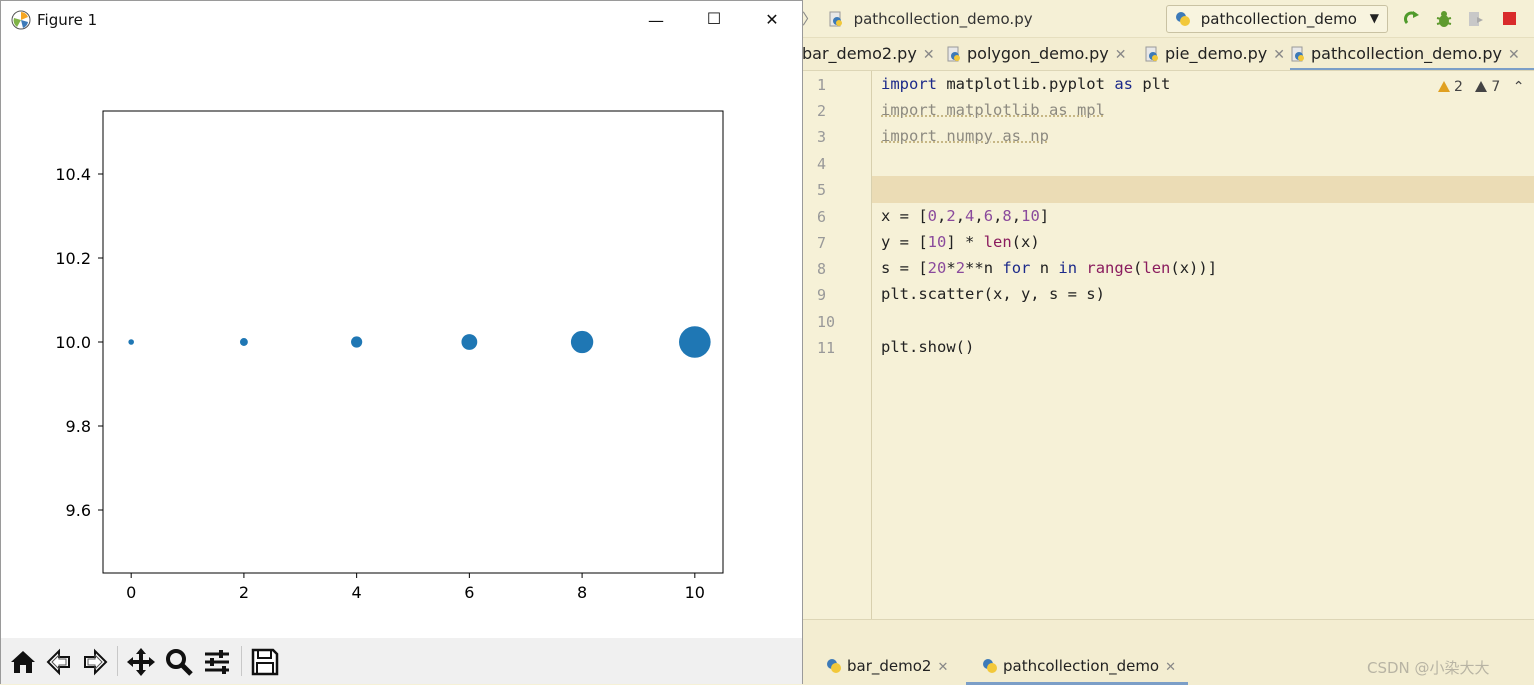 The height and width of the screenshot is (685, 1534). What do you see at coordinates (1406, 53) in the screenshot?
I see `tab-label: pathcollection_demo.py` at bounding box center [1406, 53].